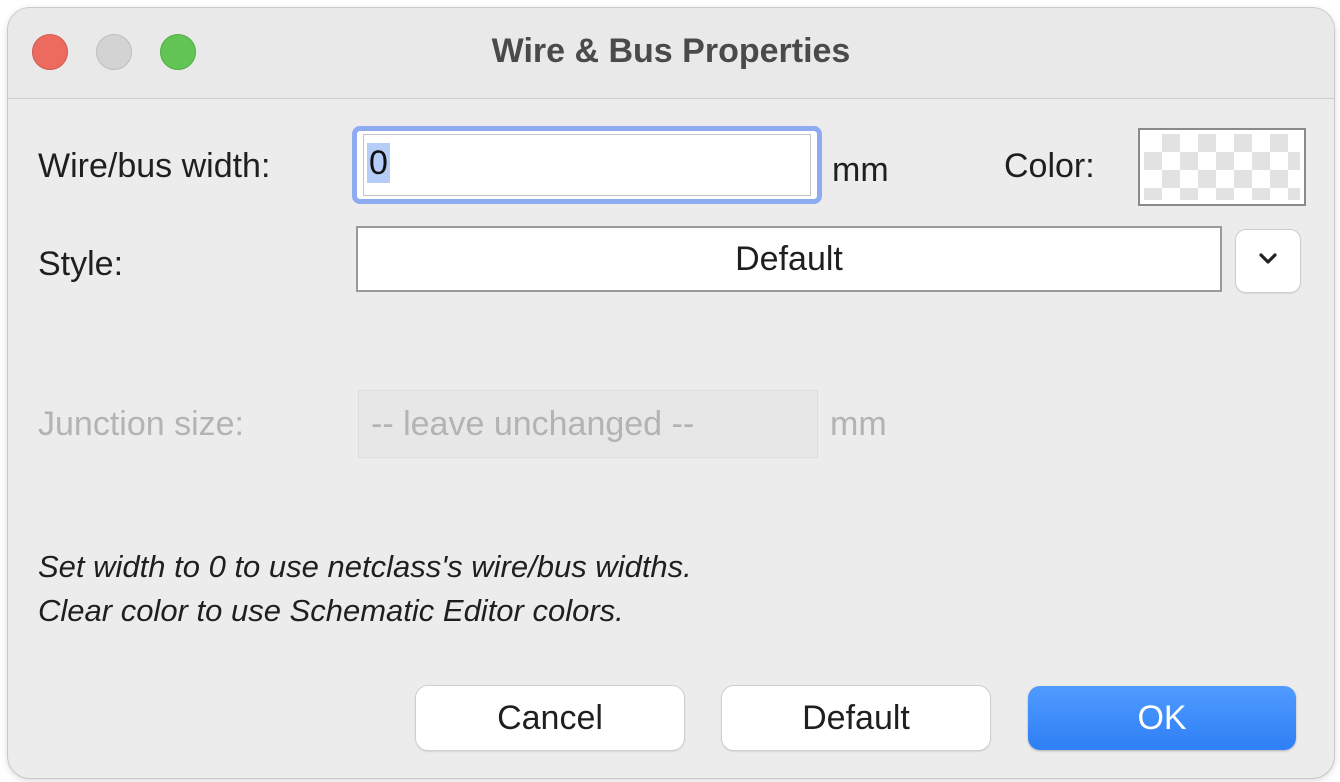  What do you see at coordinates (789, 259) in the screenshot?
I see `style-select: Default` at bounding box center [789, 259].